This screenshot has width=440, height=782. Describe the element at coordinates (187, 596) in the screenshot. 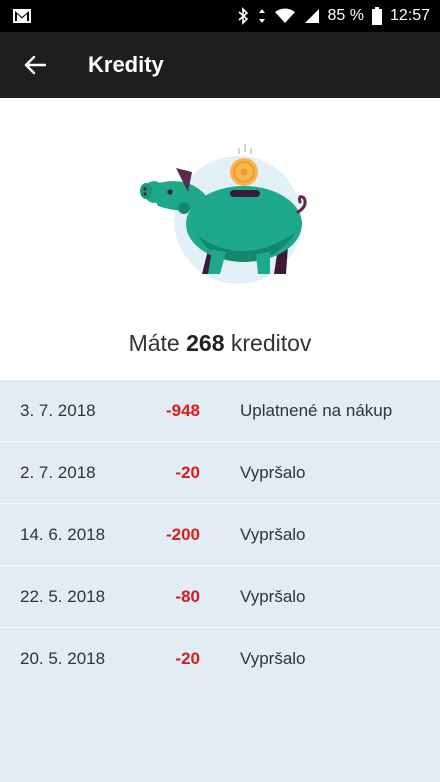

I see `history-amount: -80` at that location.